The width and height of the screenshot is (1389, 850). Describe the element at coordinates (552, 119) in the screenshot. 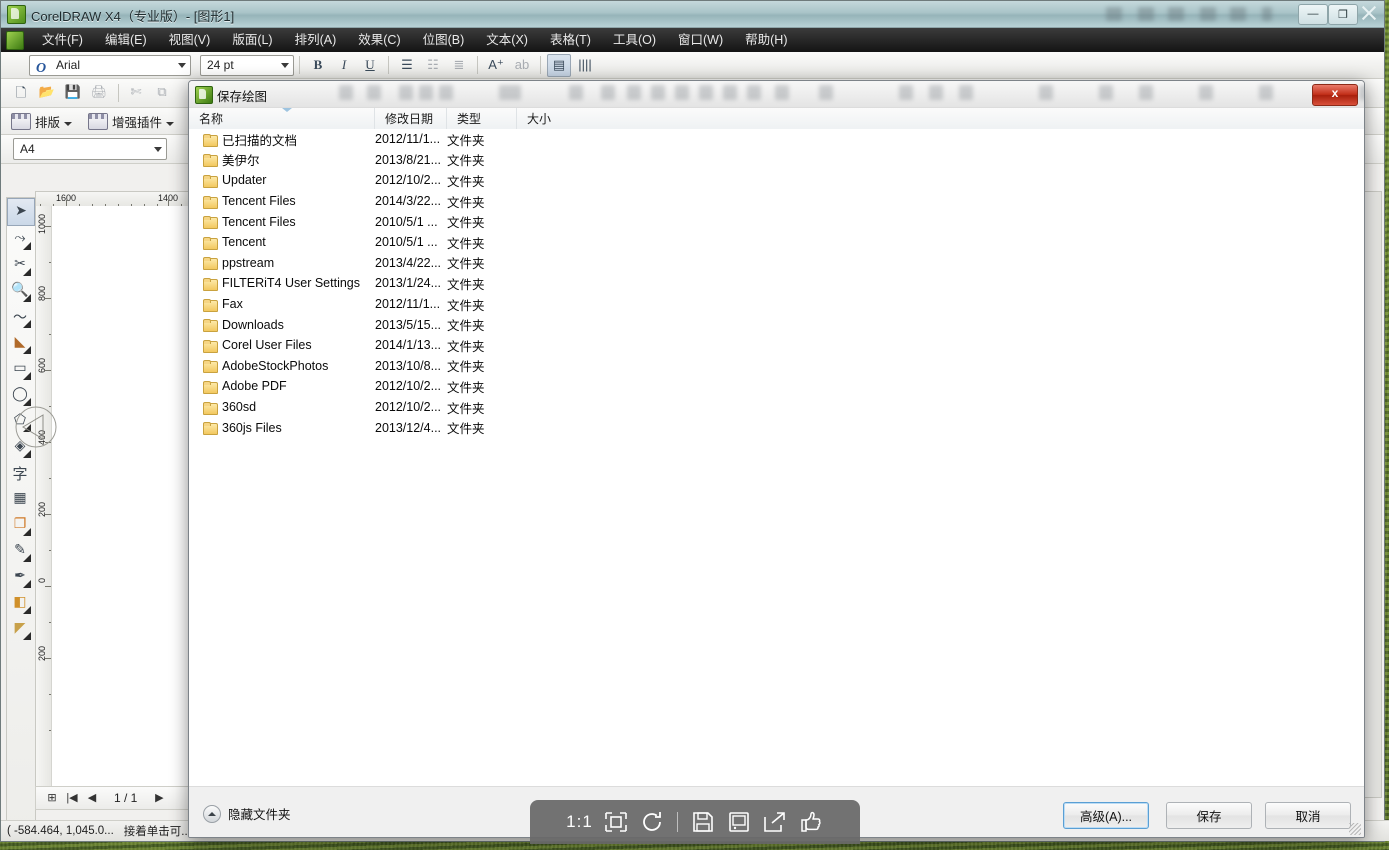

I see `column-header-size: 大小` at that location.